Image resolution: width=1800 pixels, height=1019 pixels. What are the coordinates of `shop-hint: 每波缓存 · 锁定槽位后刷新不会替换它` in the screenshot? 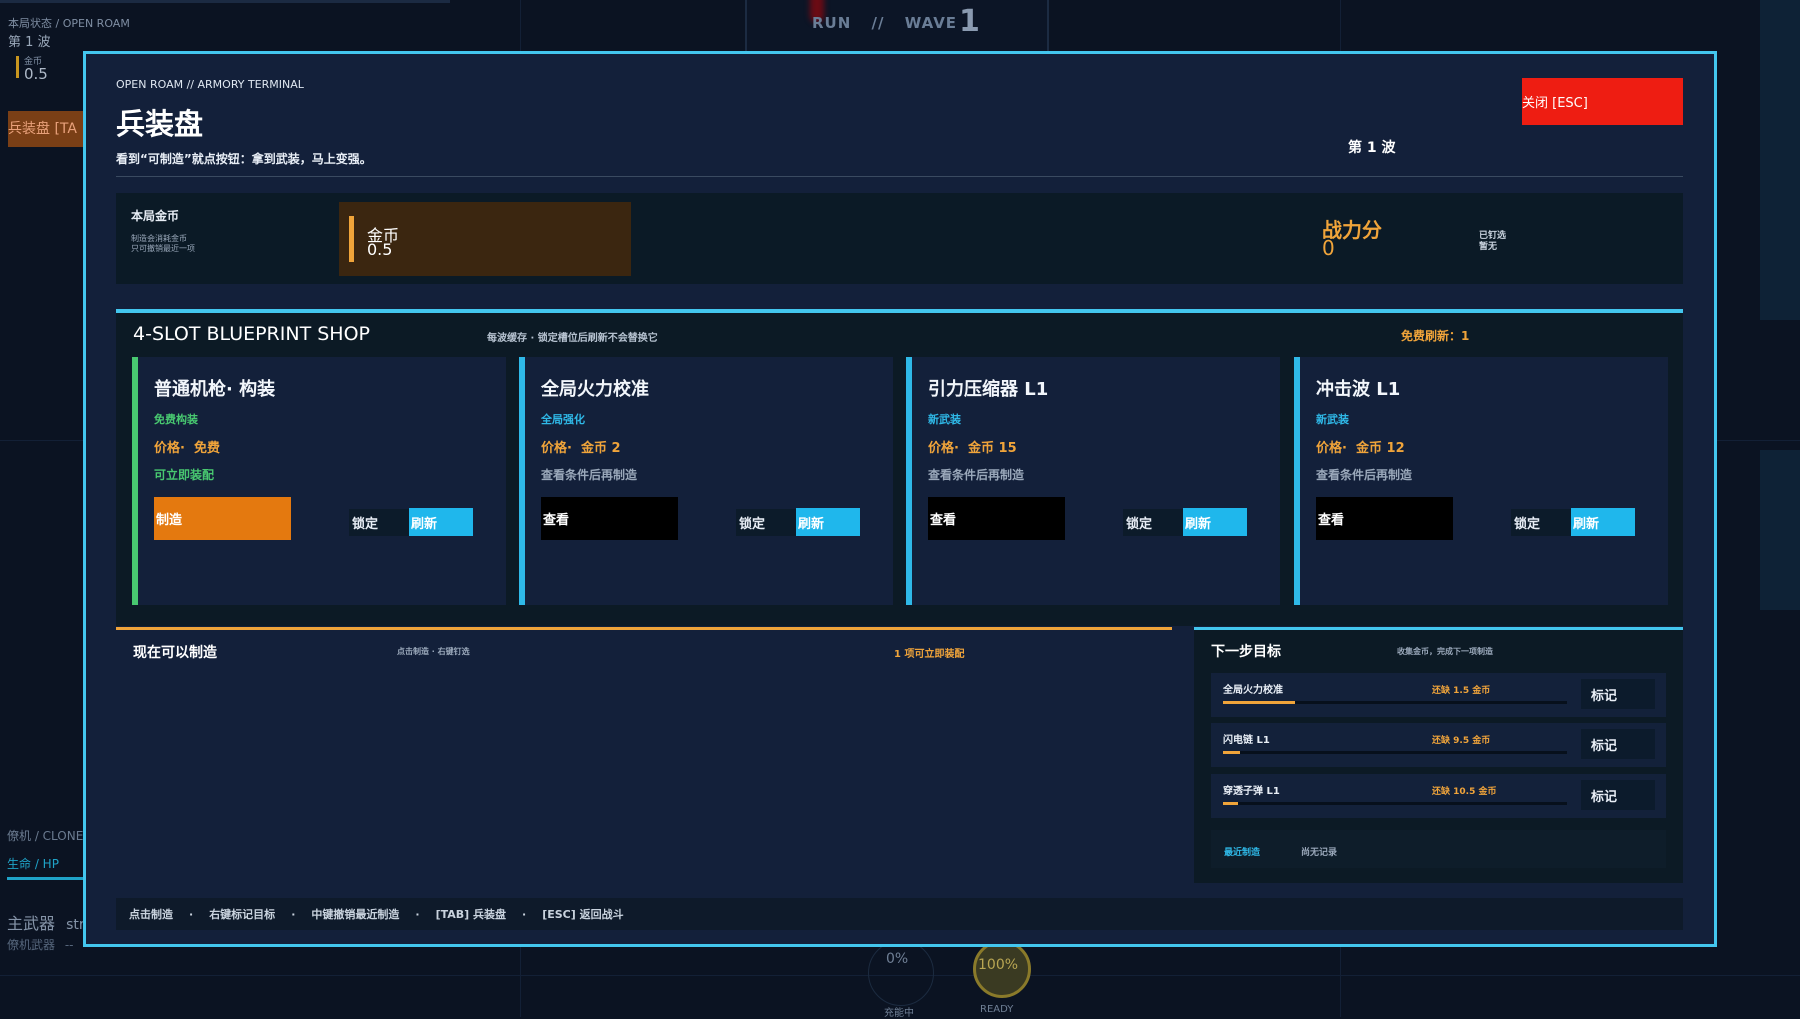 It's located at (572, 338).